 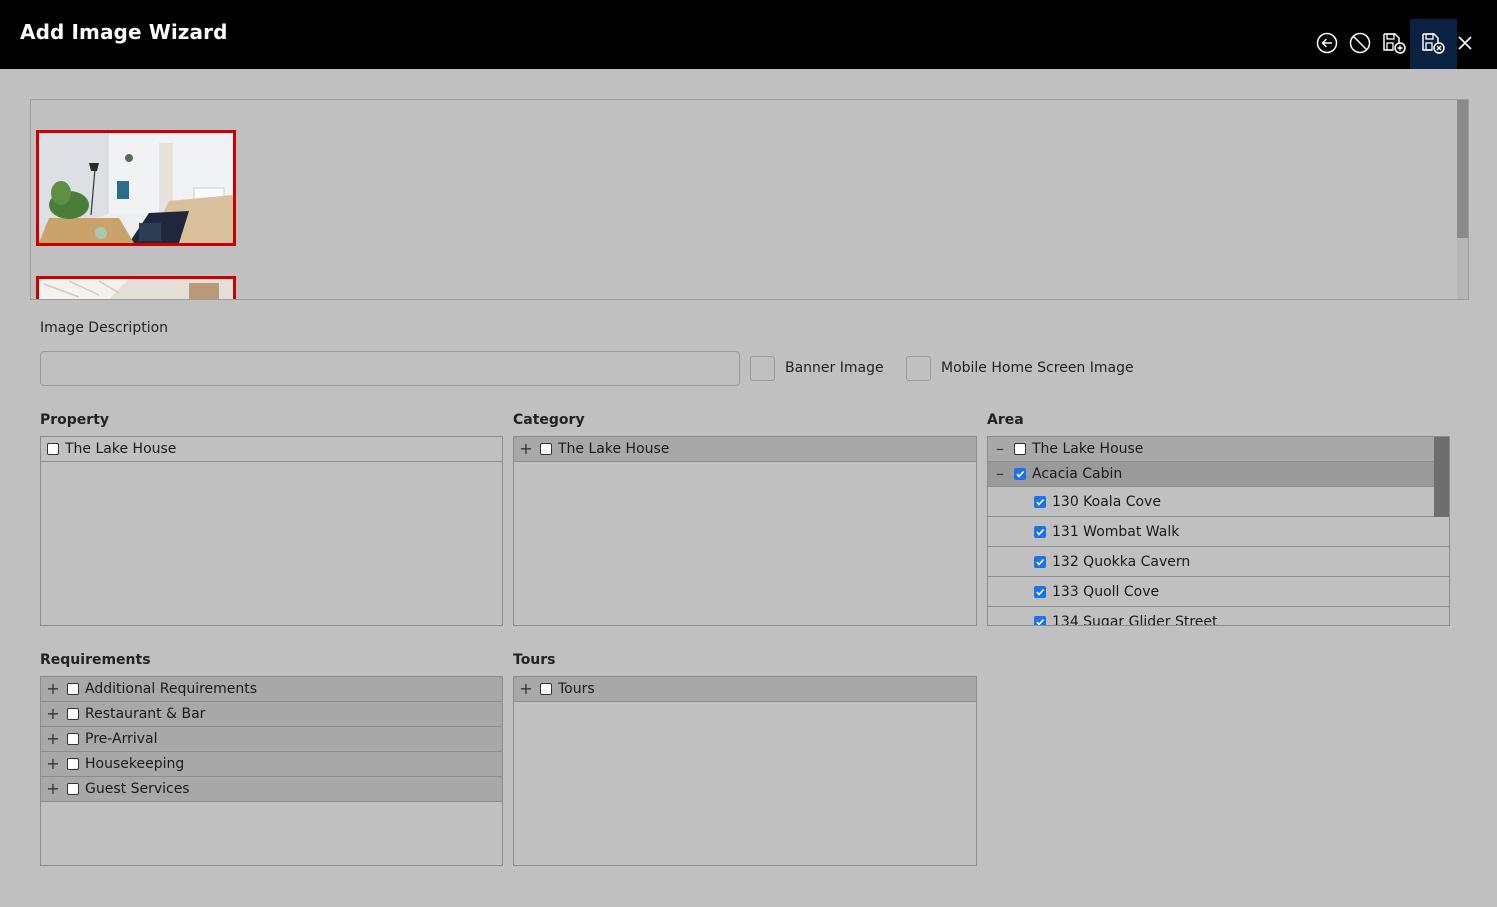 What do you see at coordinates (271, 714) in the screenshot?
I see `requirements-row: + Restaurant & Bar` at bounding box center [271, 714].